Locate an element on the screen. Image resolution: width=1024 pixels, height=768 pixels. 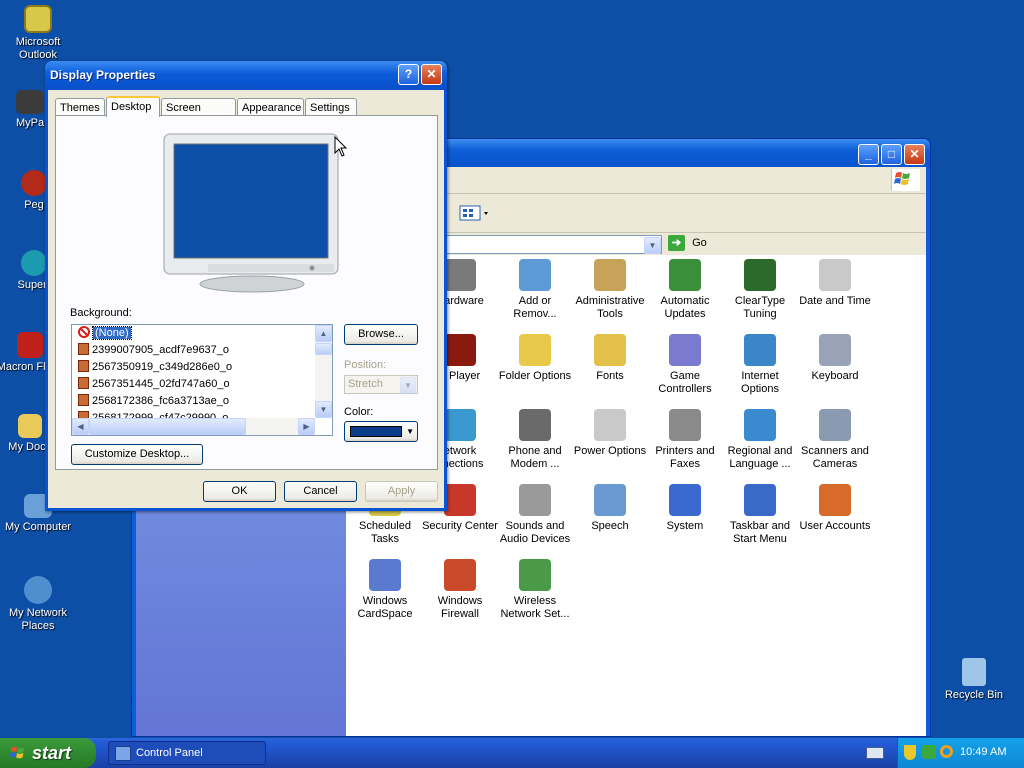
desktop-icon-my-network-places: My Network Places is located at coordinates (38, 604).